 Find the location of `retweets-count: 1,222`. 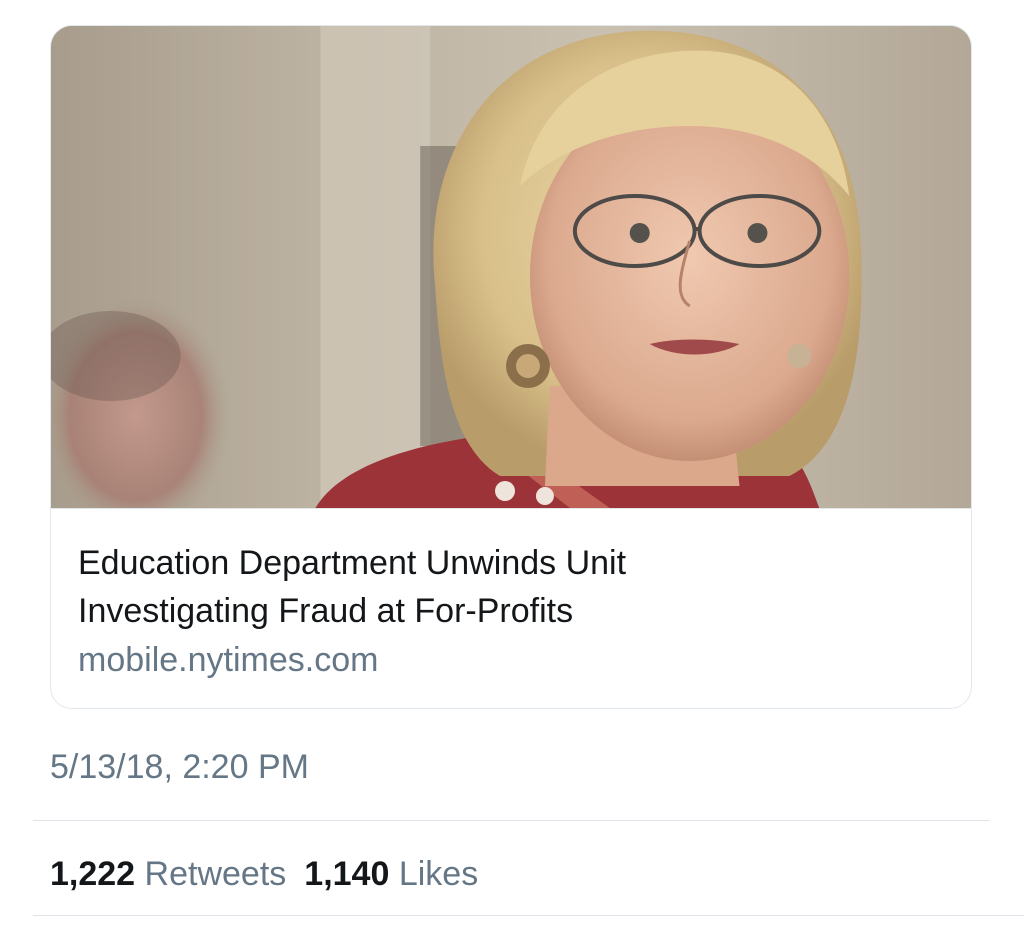

retweets-count: 1,222 is located at coordinates (93, 874).